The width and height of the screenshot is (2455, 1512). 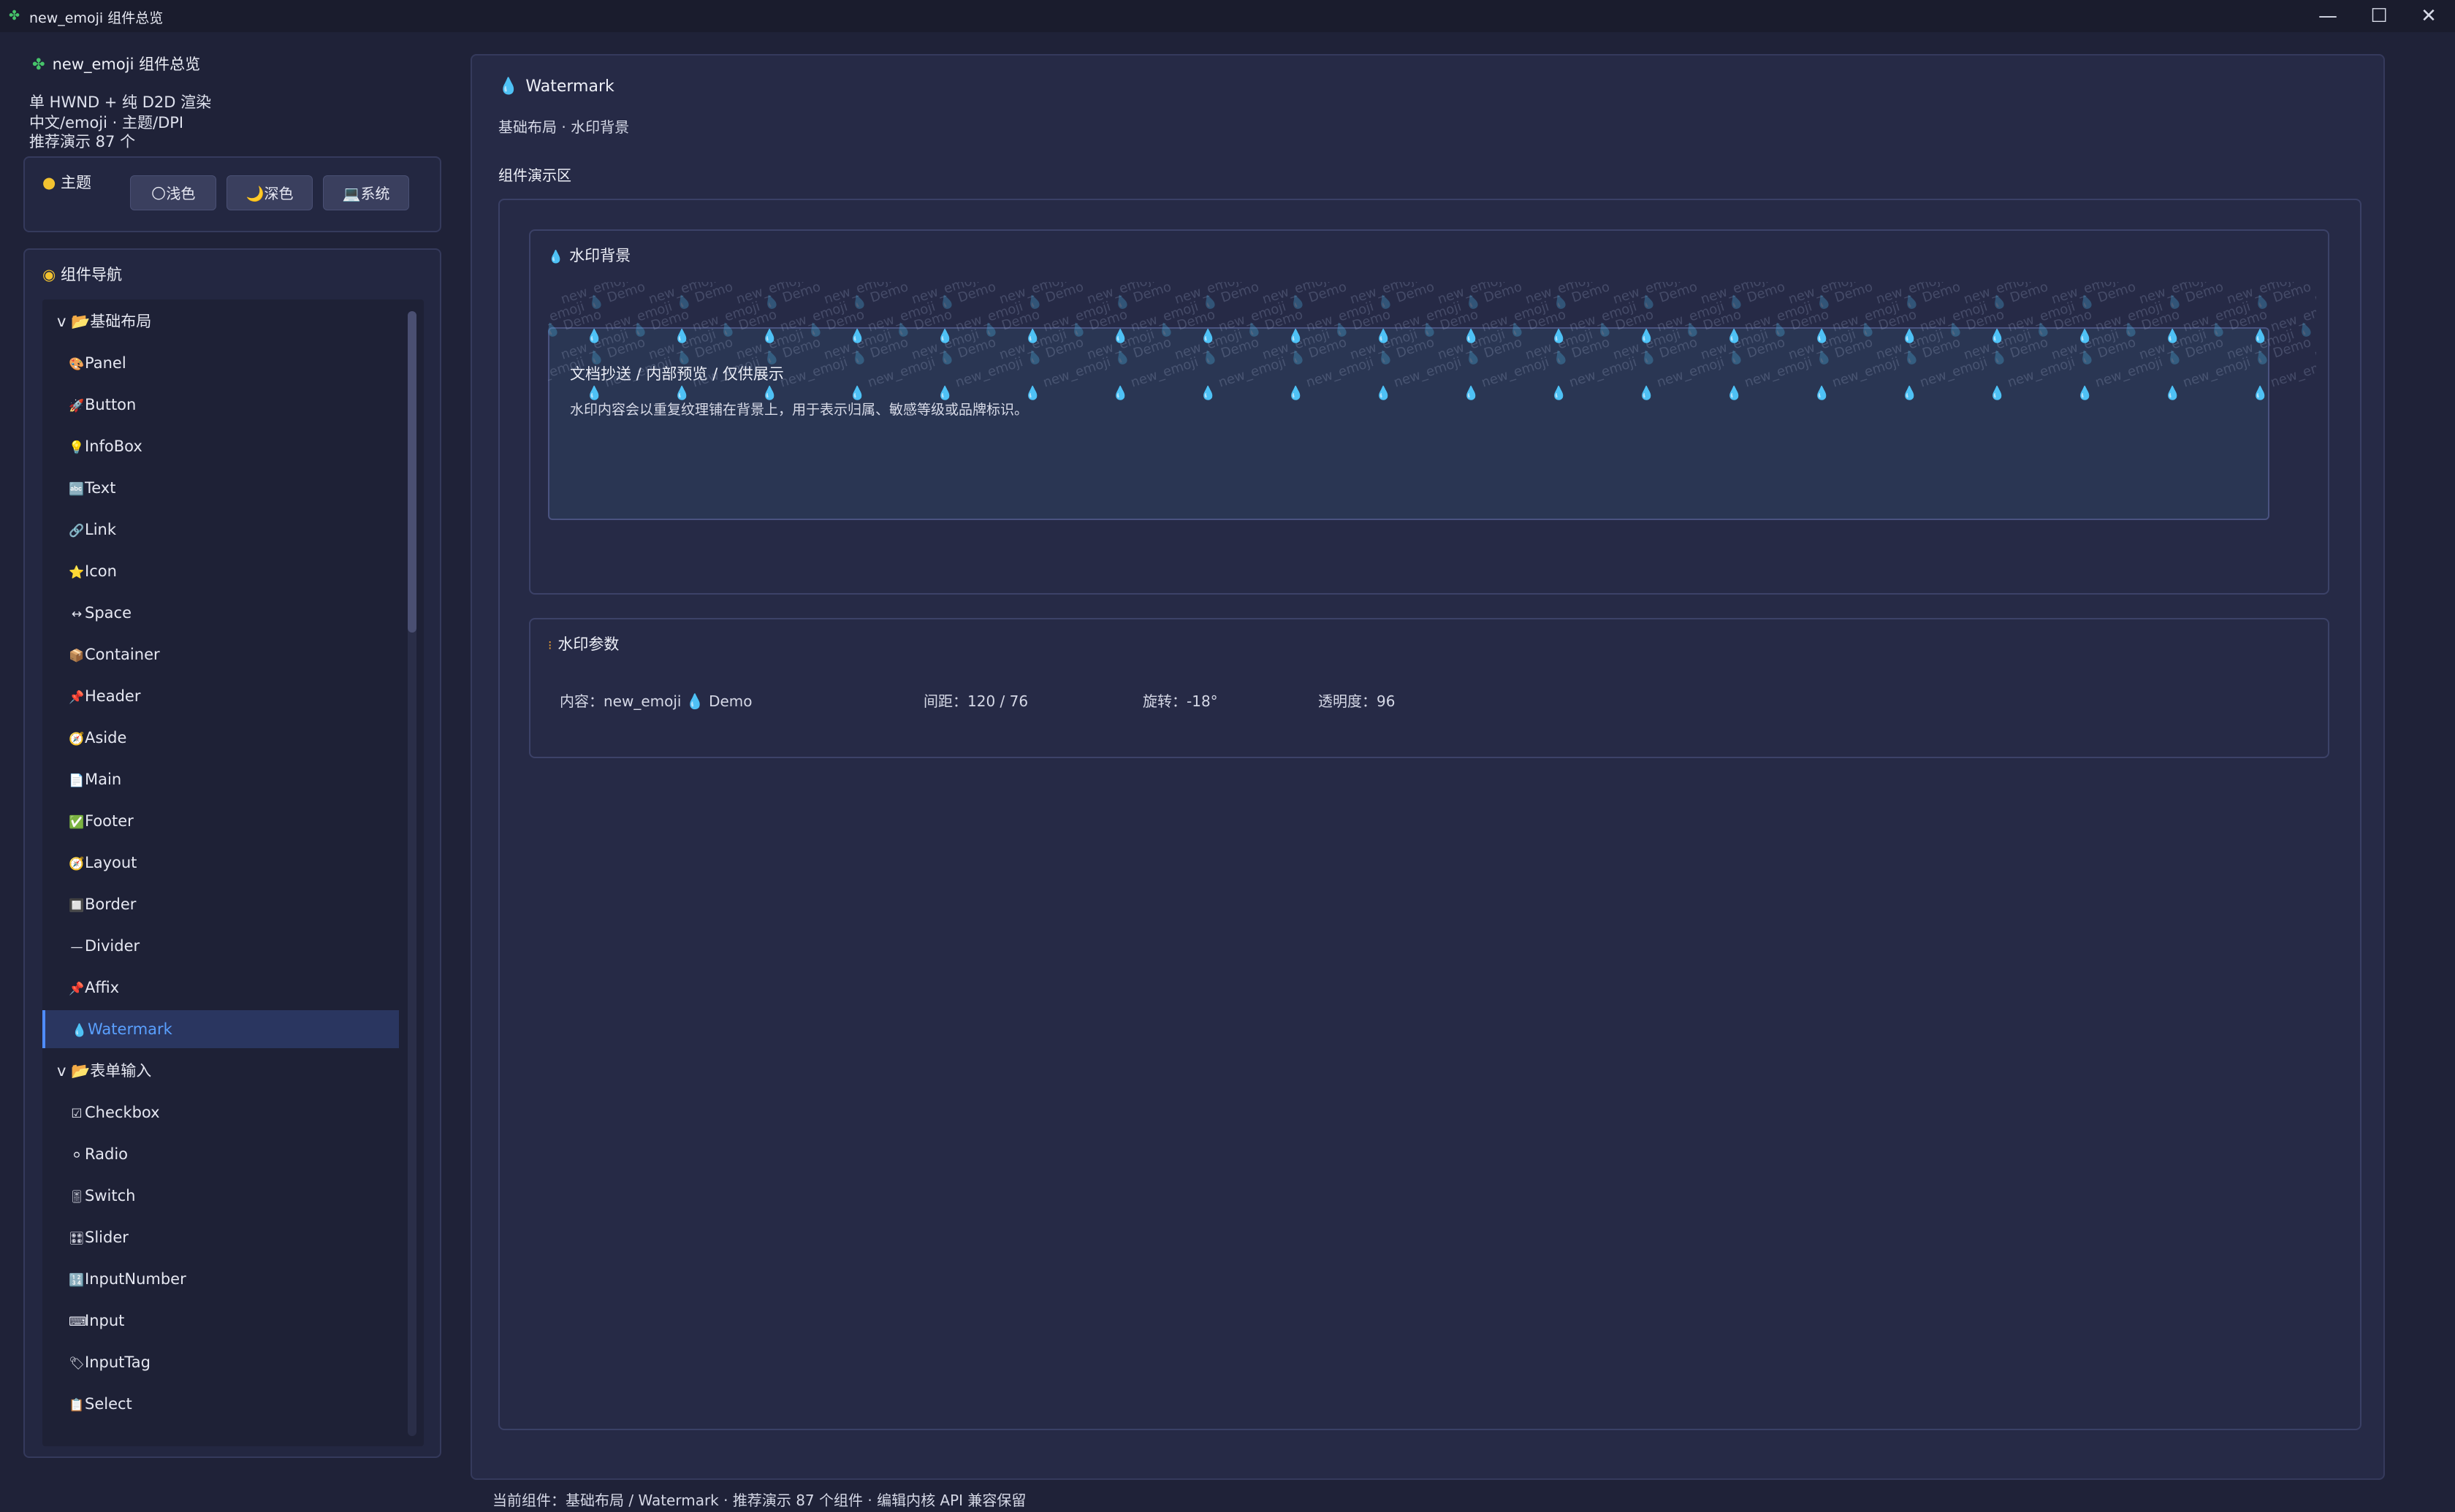 What do you see at coordinates (118, 1362) in the screenshot?
I see `nav-item-label: InputTag` at bounding box center [118, 1362].